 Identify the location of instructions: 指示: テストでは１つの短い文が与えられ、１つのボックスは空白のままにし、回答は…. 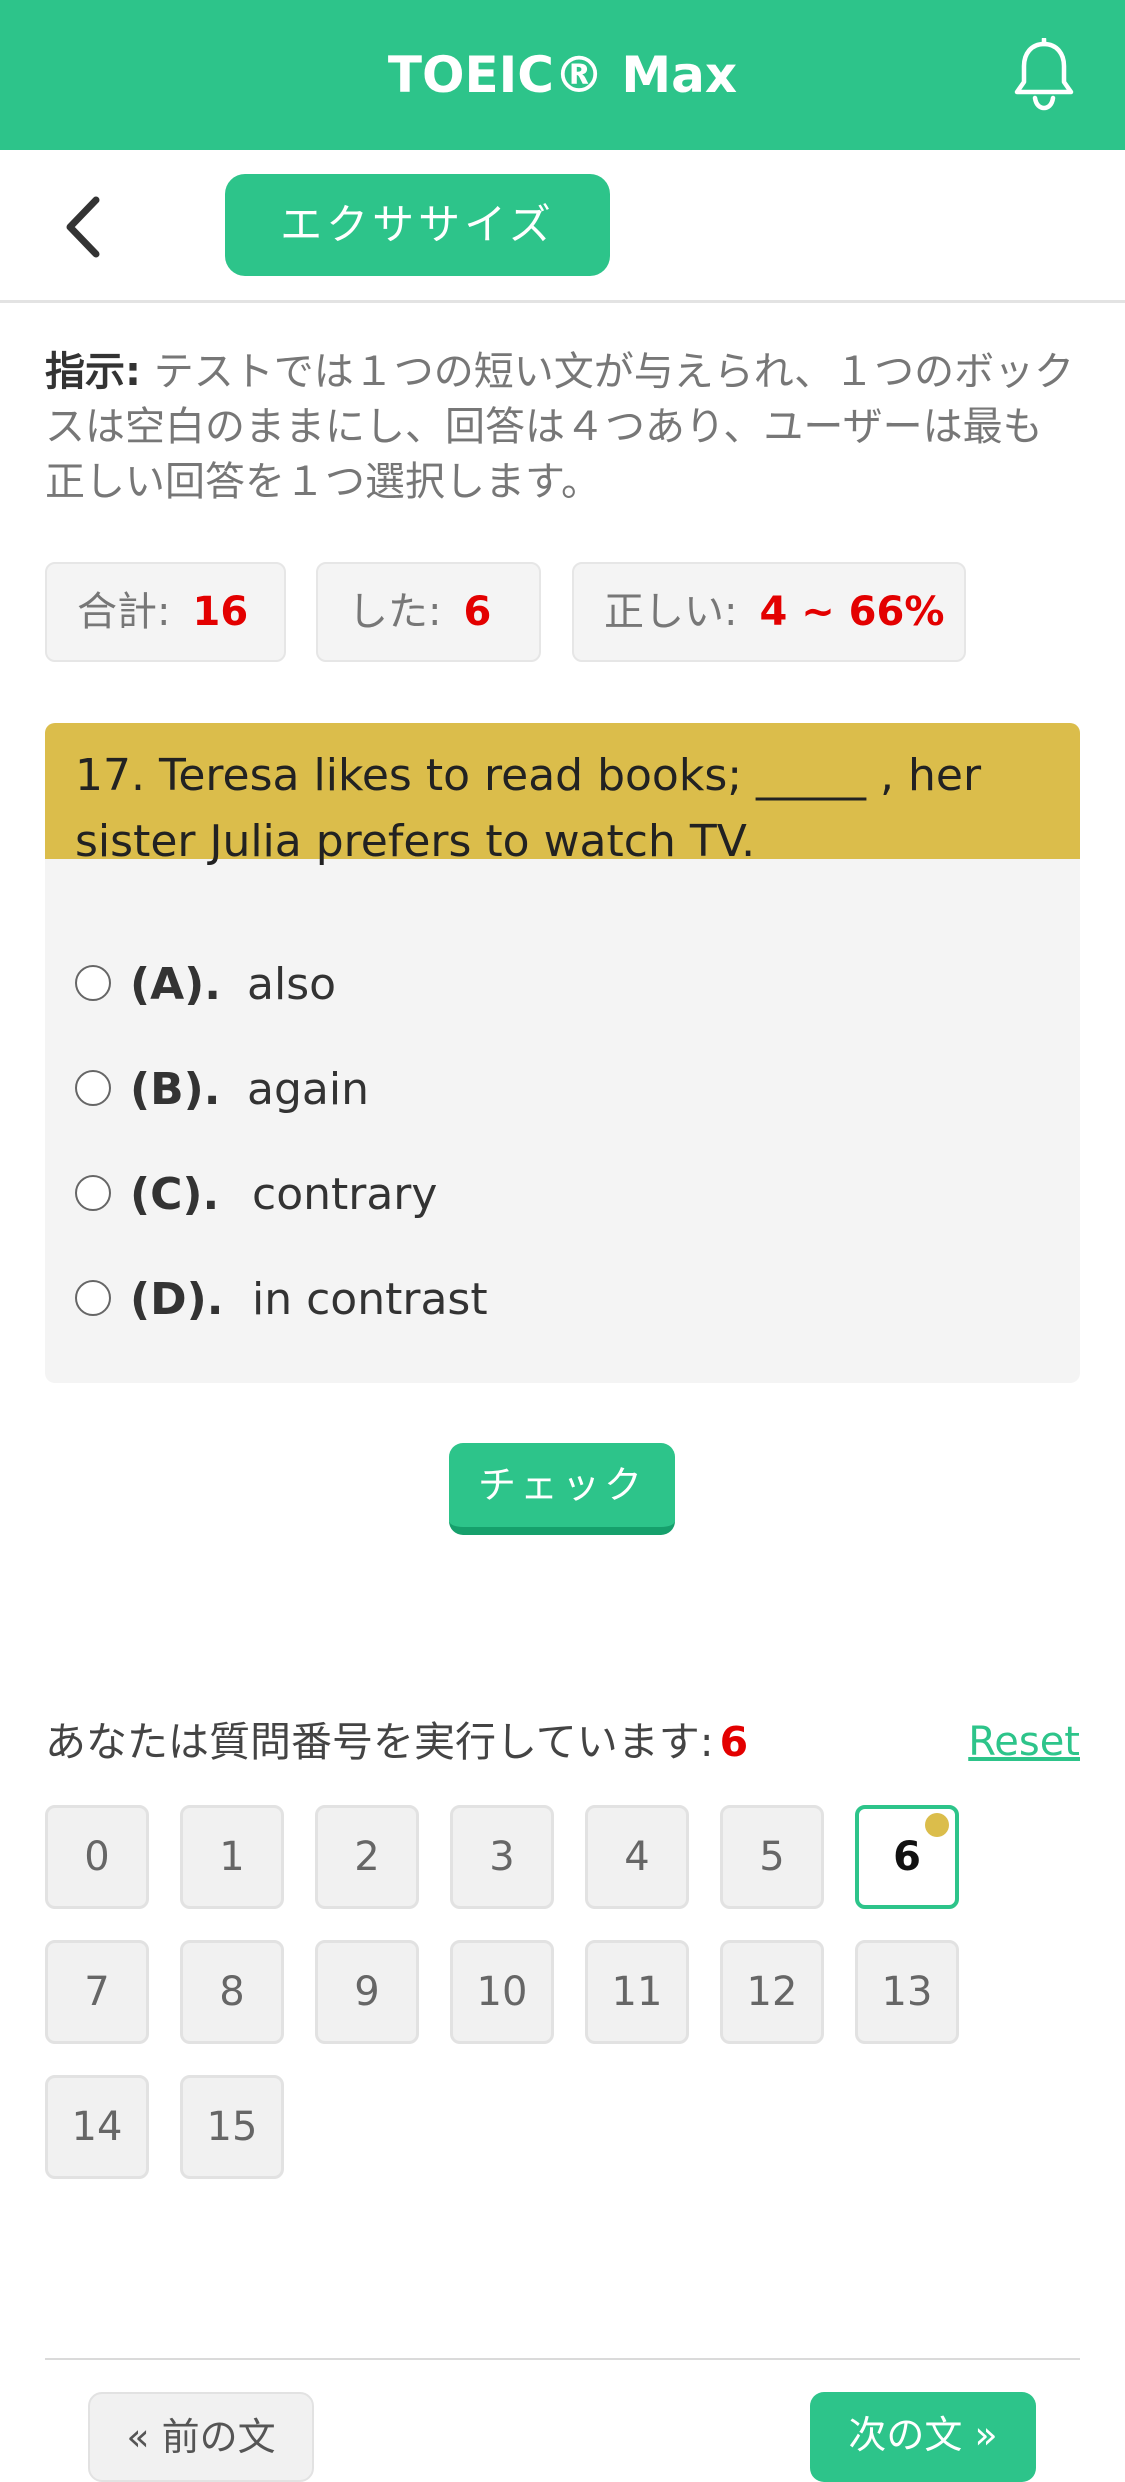
(562, 427).